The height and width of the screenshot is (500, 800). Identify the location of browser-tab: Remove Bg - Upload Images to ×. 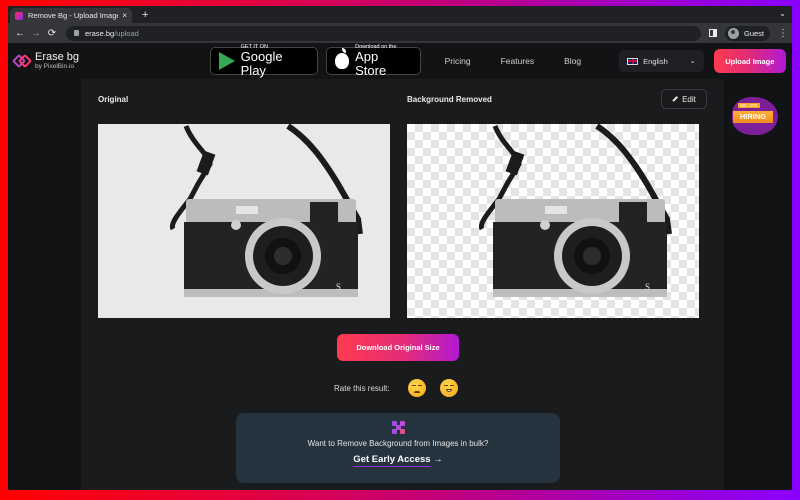
(71, 15).